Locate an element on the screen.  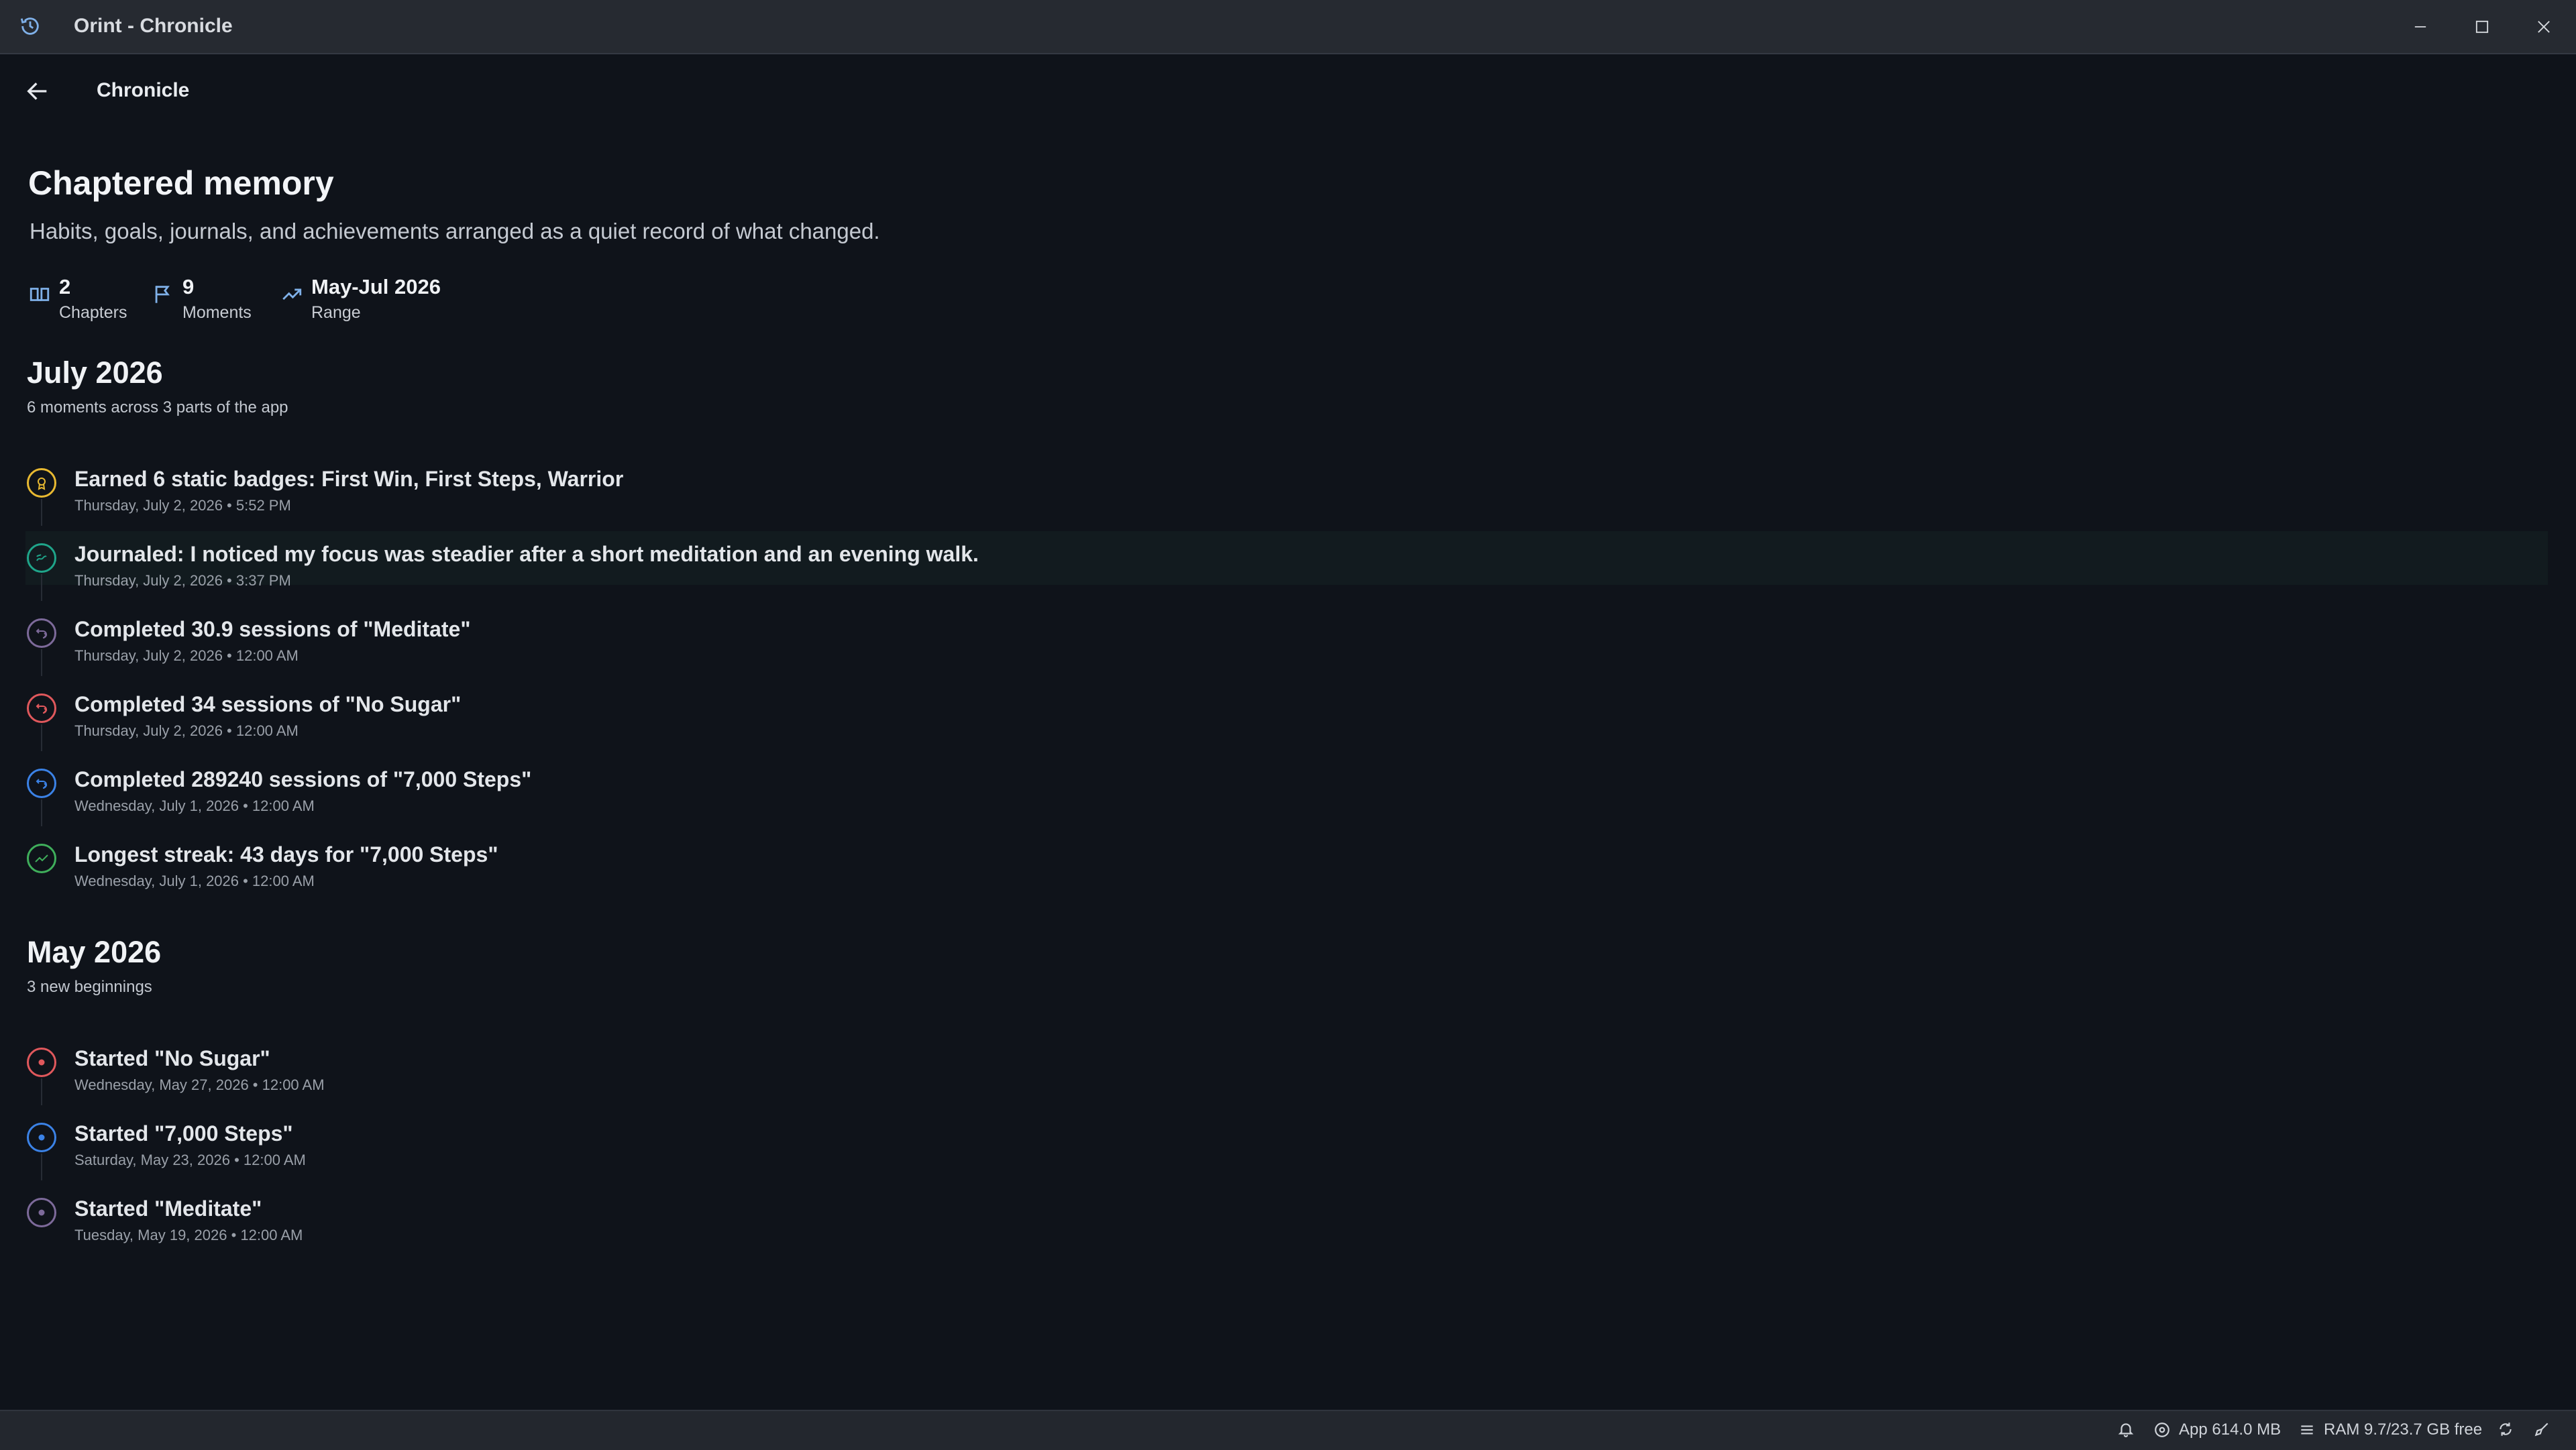
ram-usage: RAM 9.7/23.7 GB free is located at coordinates (2390, 1429).